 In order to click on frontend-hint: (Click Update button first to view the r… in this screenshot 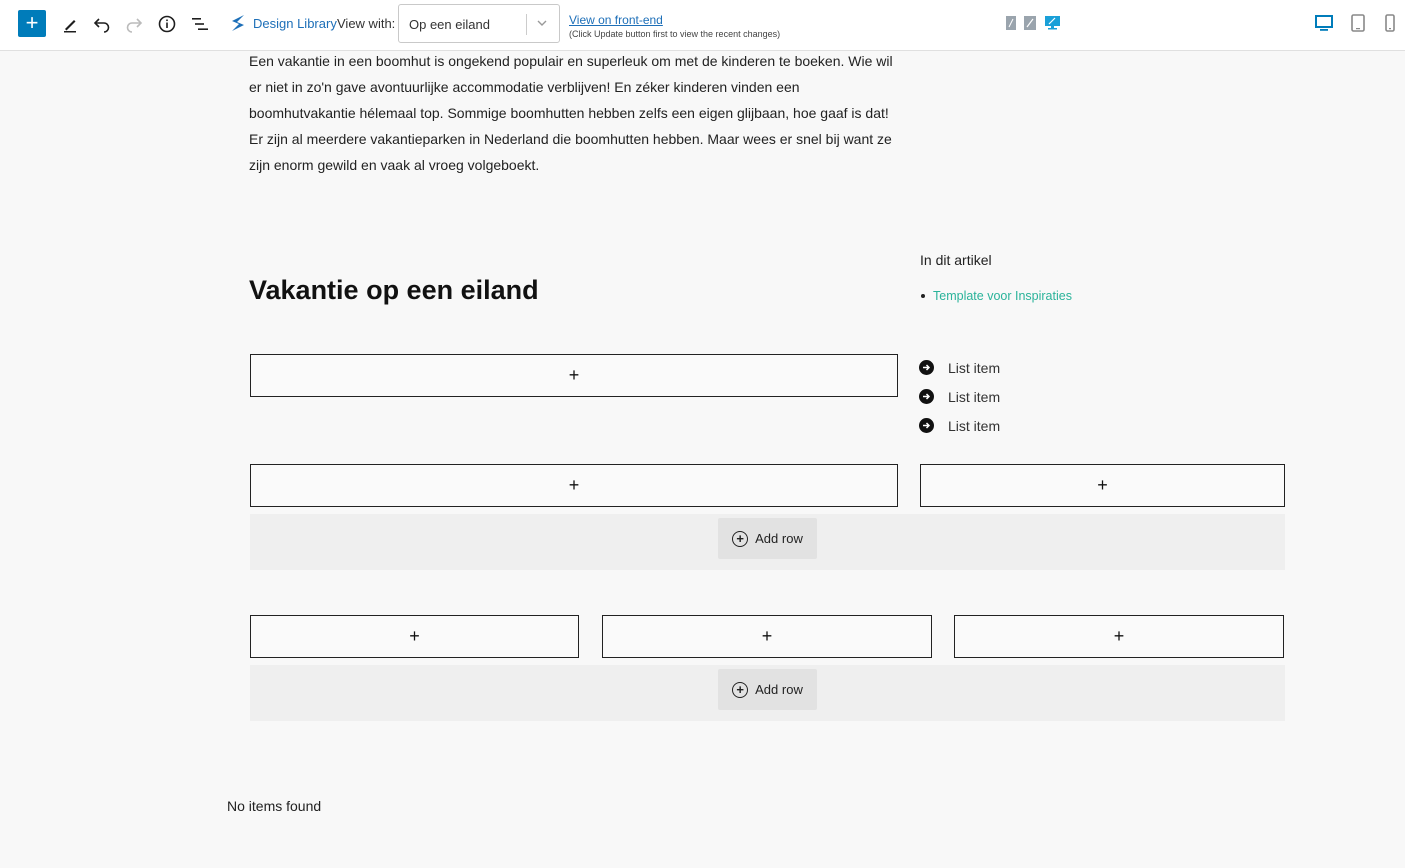, I will do `click(675, 34)`.